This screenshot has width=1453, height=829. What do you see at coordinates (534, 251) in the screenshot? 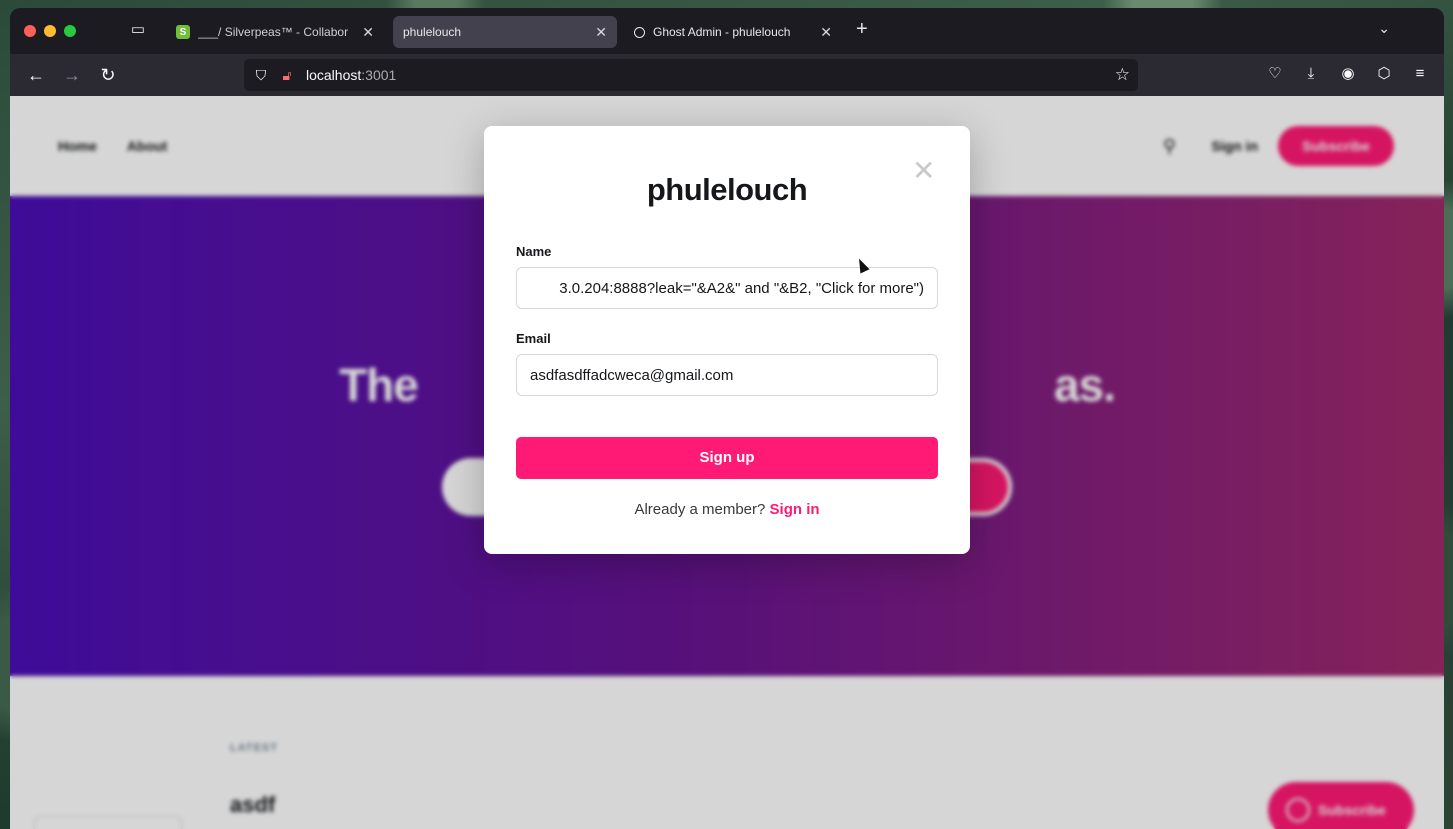
I see `name-label: Name` at bounding box center [534, 251].